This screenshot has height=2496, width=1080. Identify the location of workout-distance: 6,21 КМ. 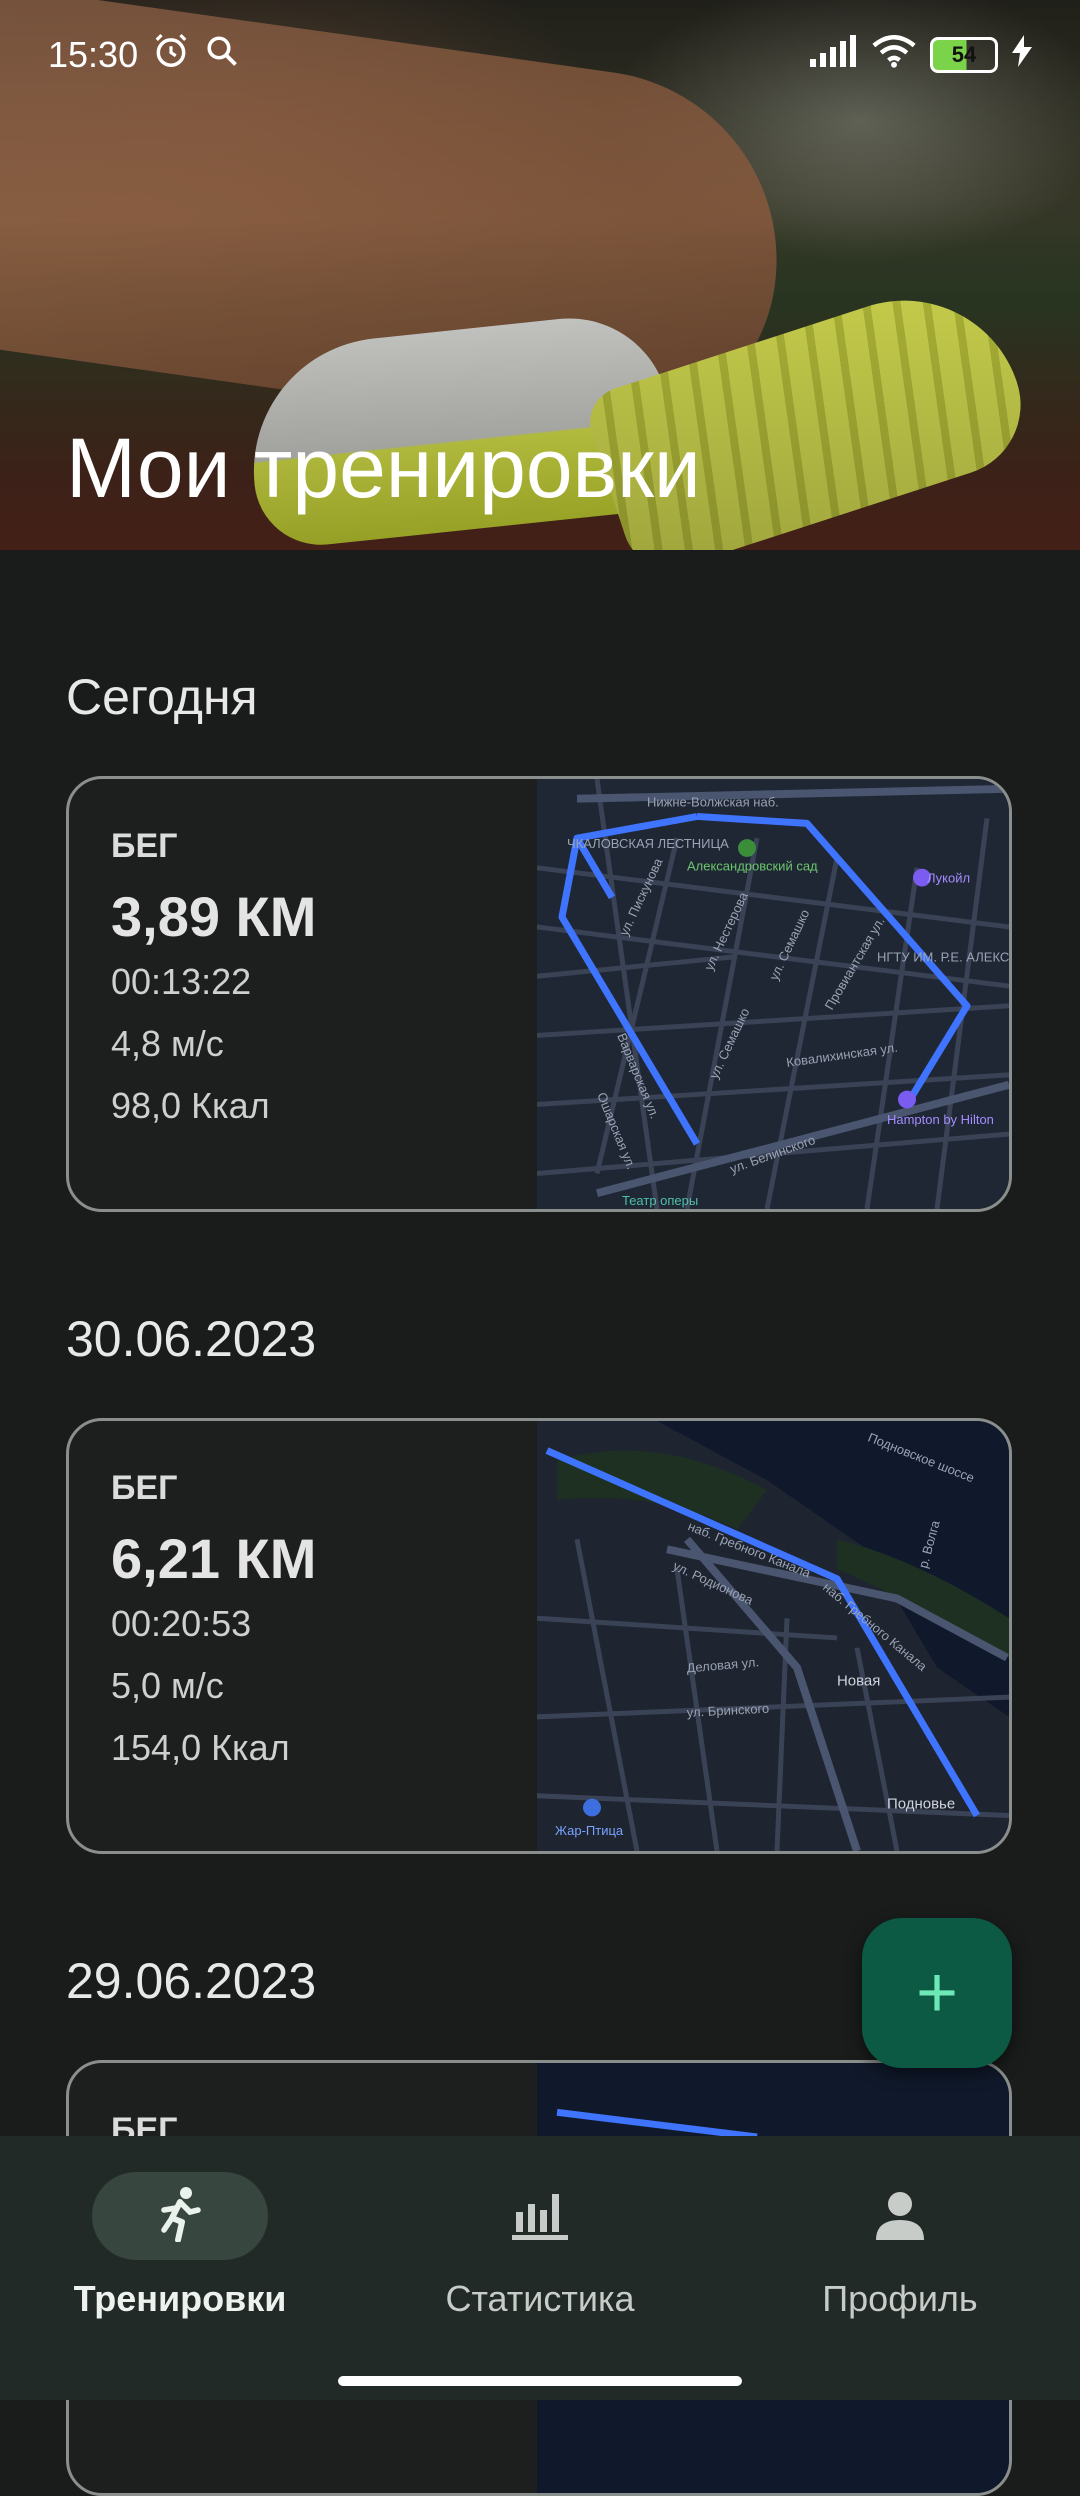
(214, 1558).